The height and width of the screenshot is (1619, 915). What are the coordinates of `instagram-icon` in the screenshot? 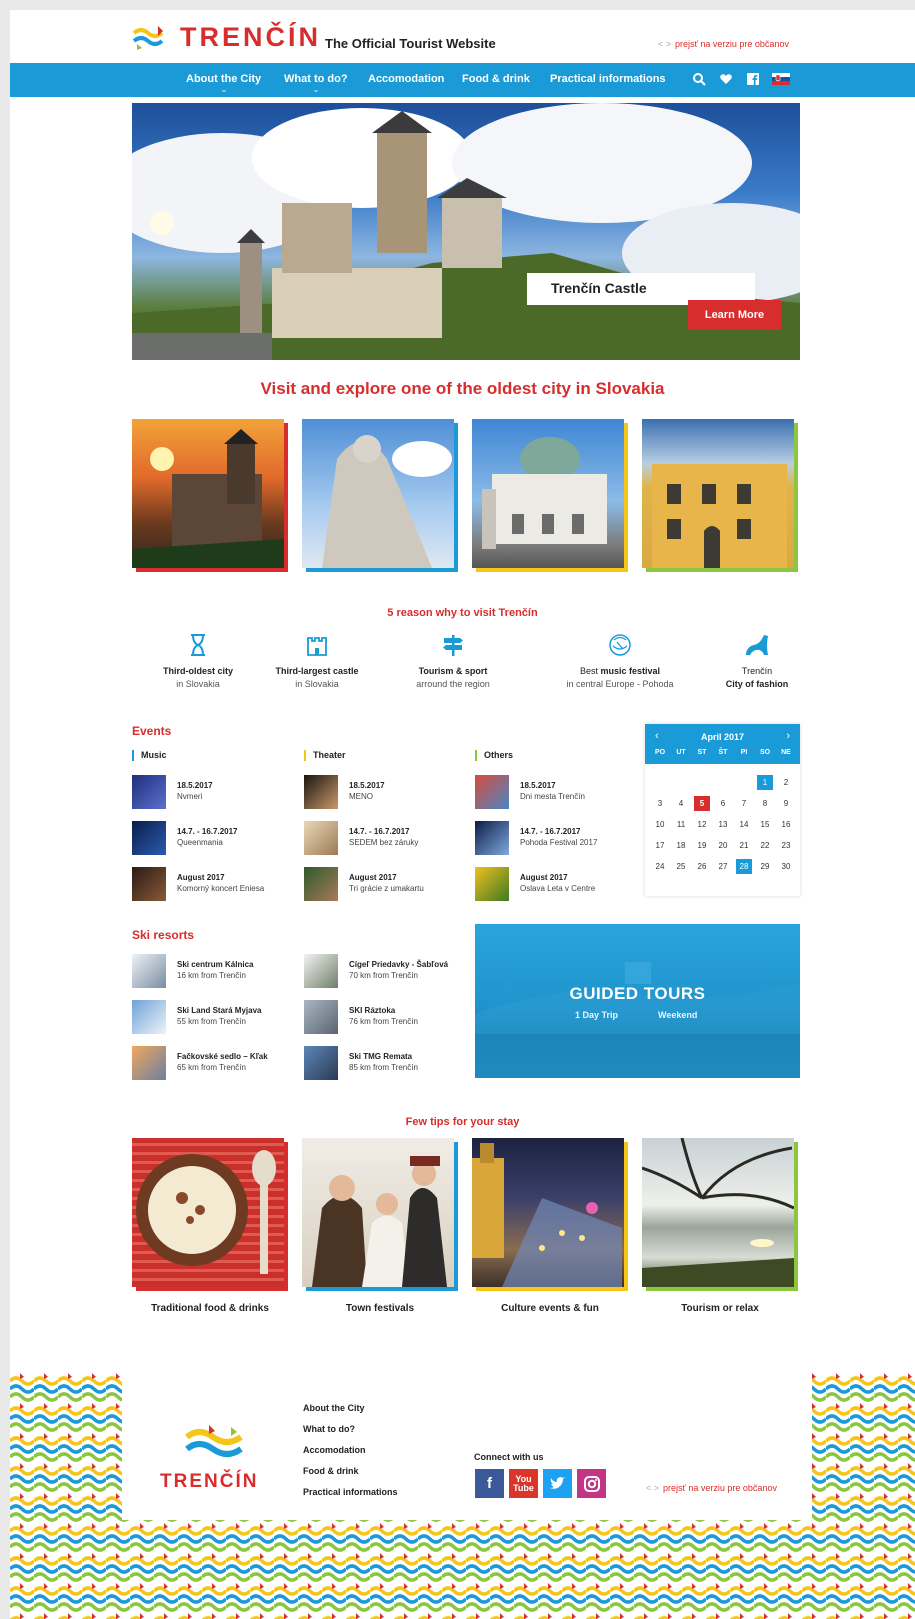 It's located at (591, 1483).